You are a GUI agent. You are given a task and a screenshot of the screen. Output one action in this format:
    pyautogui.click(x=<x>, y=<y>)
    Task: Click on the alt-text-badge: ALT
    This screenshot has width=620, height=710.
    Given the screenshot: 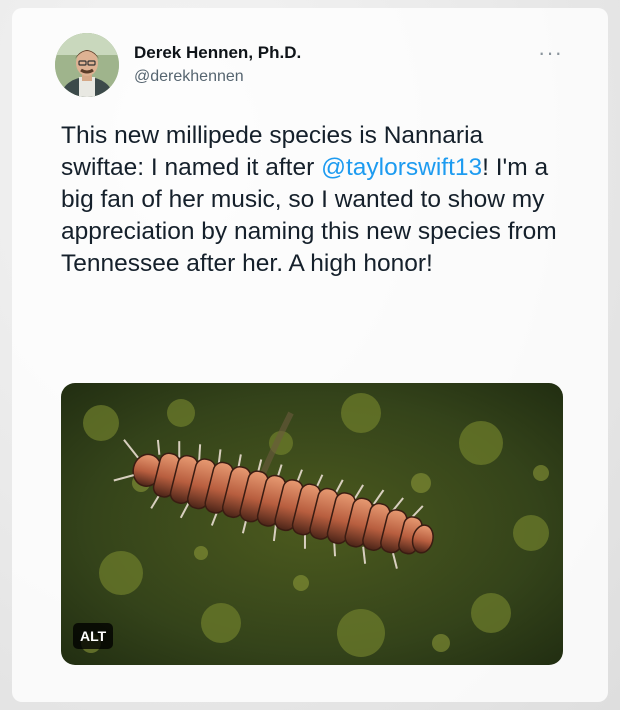 What is the action you would take?
    pyautogui.click(x=93, y=636)
    